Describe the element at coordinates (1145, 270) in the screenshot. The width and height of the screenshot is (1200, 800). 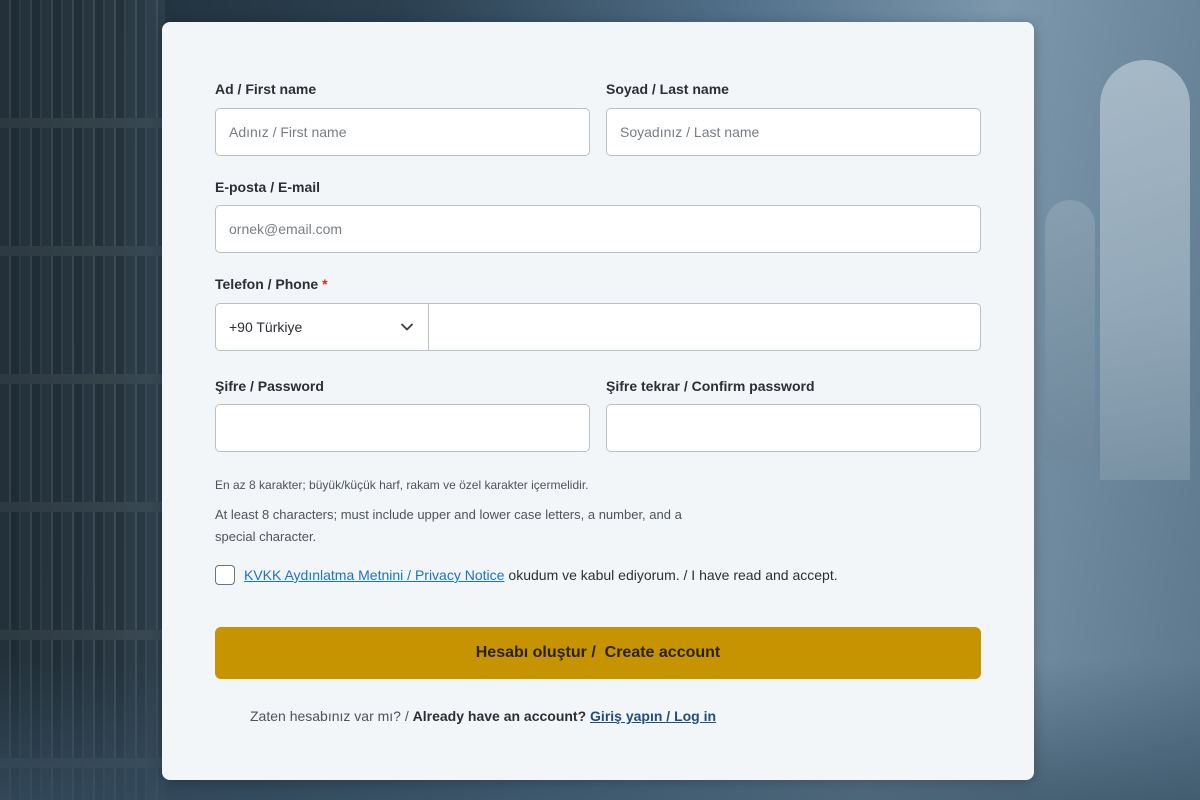
I see `background-window` at that location.